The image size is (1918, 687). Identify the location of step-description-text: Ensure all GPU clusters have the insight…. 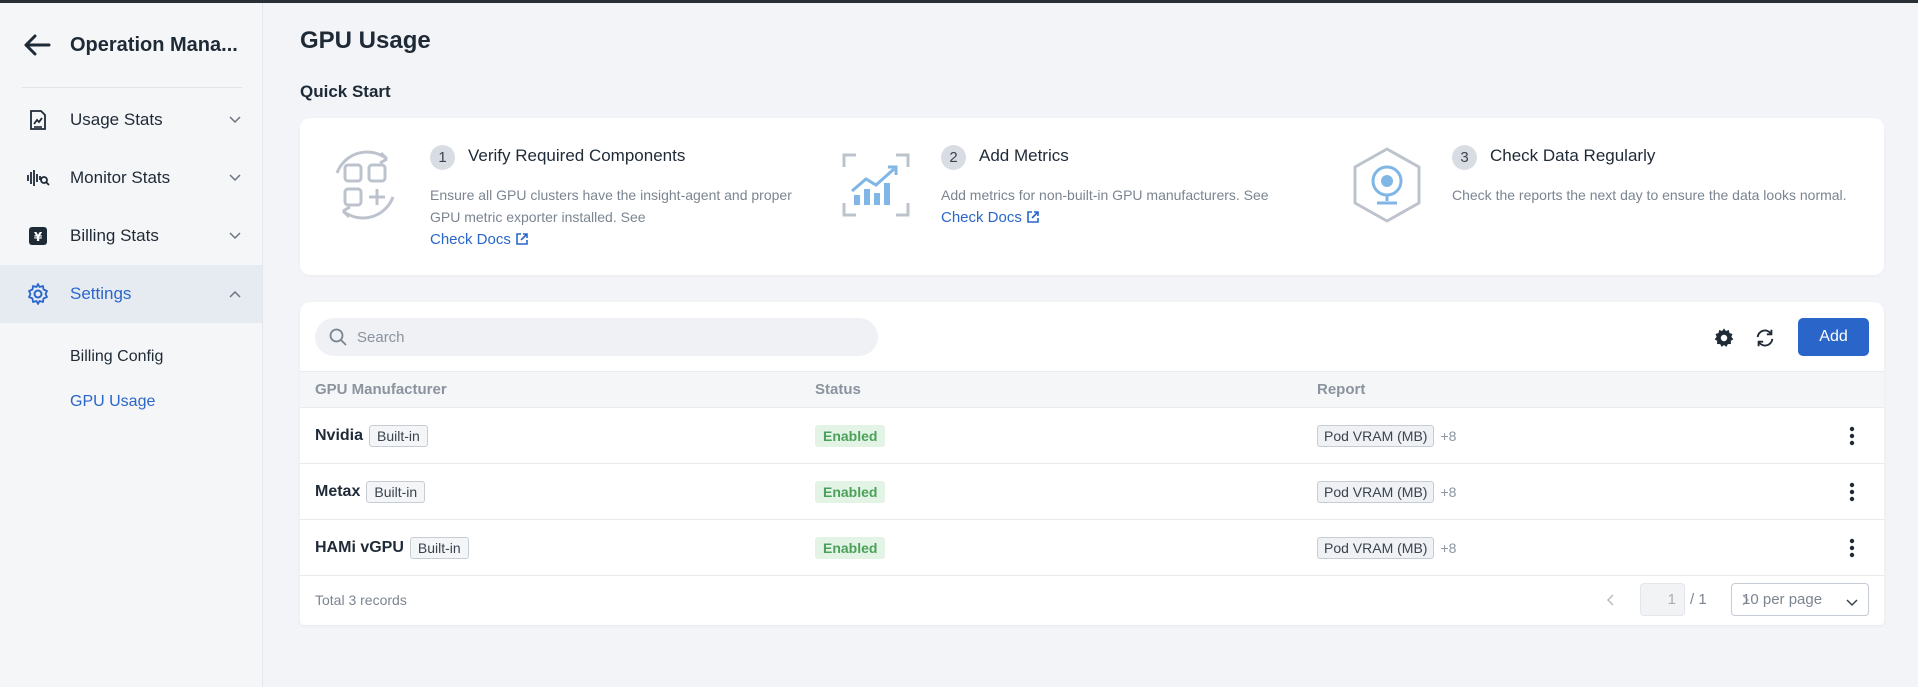
(611, 206).